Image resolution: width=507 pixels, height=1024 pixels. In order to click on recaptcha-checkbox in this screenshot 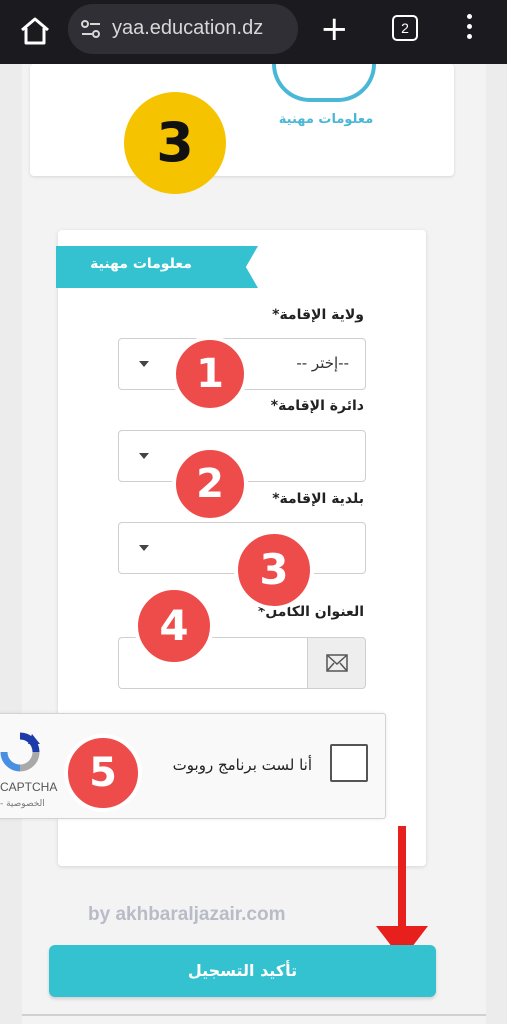, I will do `click(349, 763)`.